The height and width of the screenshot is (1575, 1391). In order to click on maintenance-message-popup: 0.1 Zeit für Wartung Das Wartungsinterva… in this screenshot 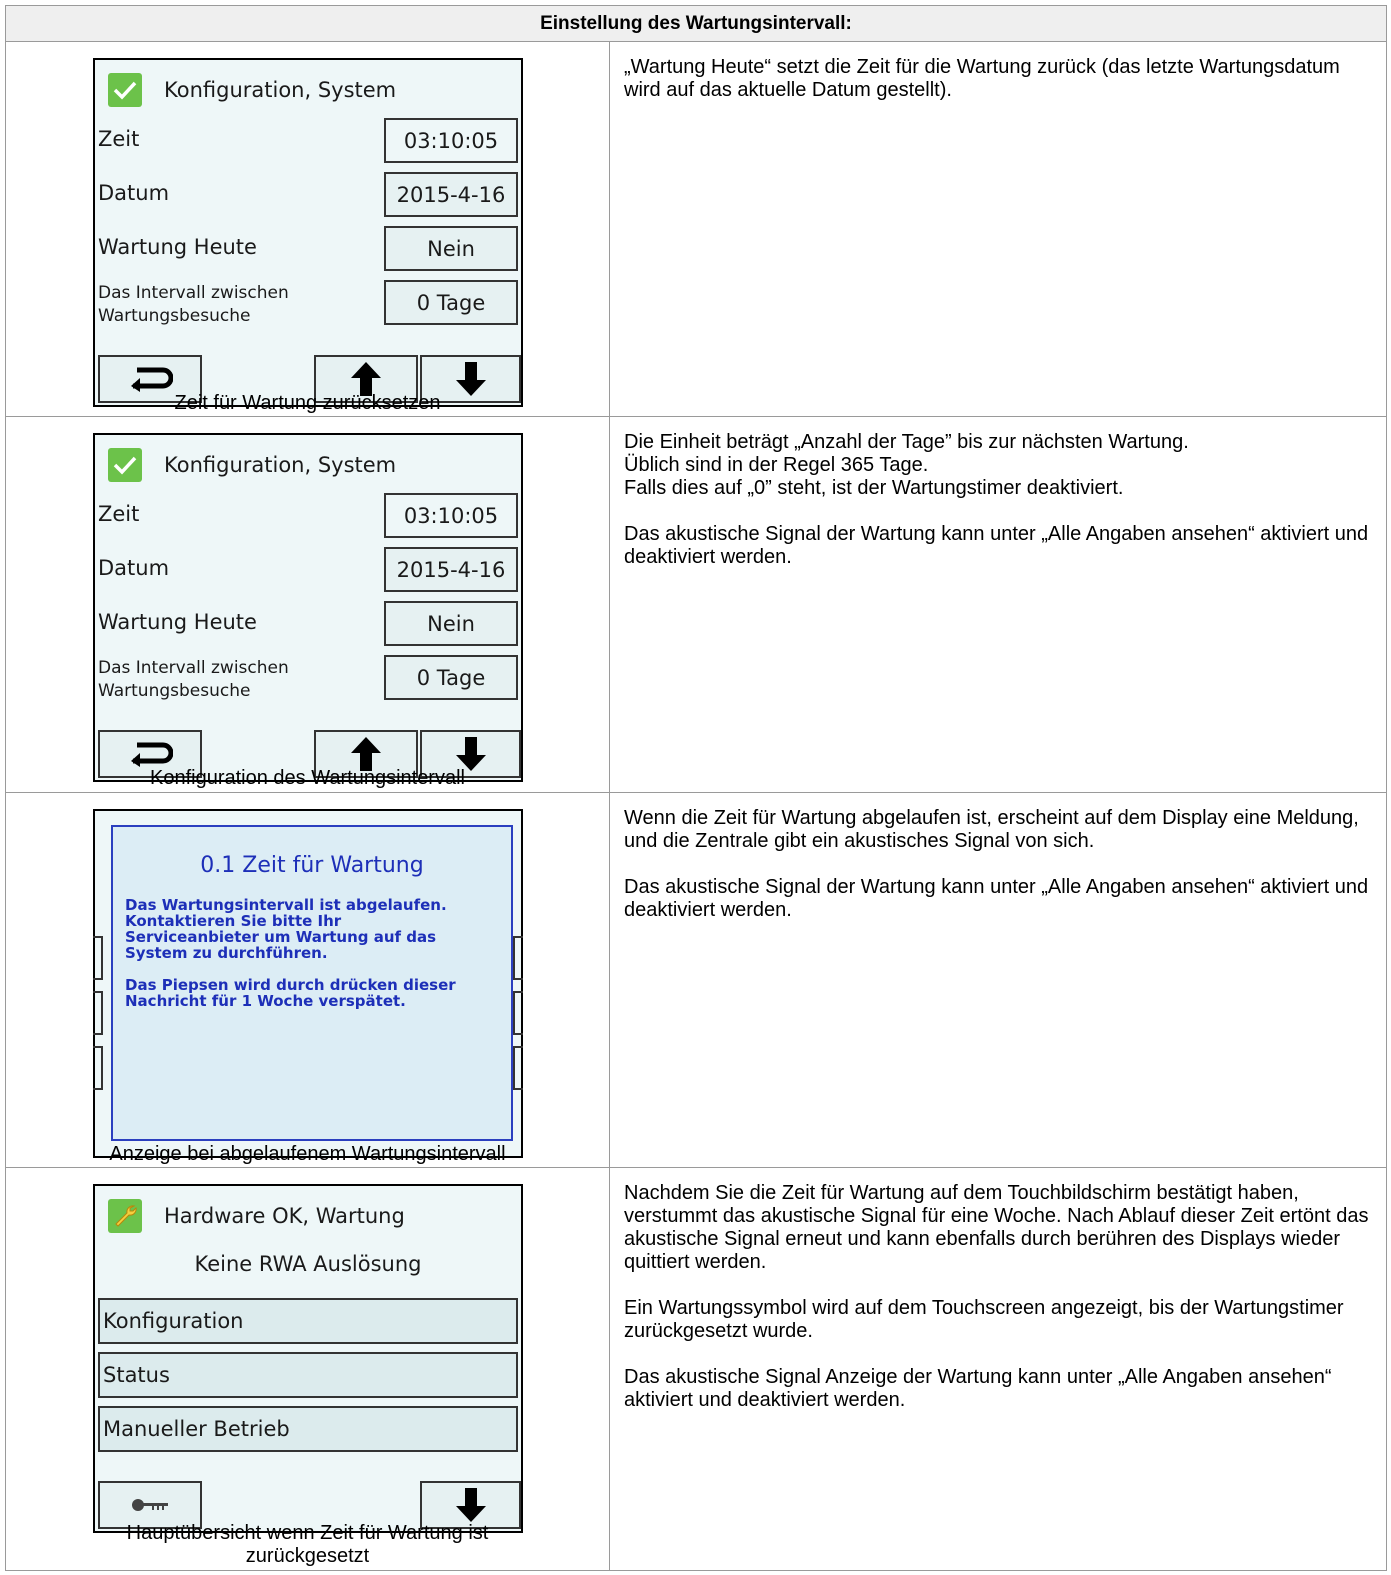, I will do `click(312, 983)`.